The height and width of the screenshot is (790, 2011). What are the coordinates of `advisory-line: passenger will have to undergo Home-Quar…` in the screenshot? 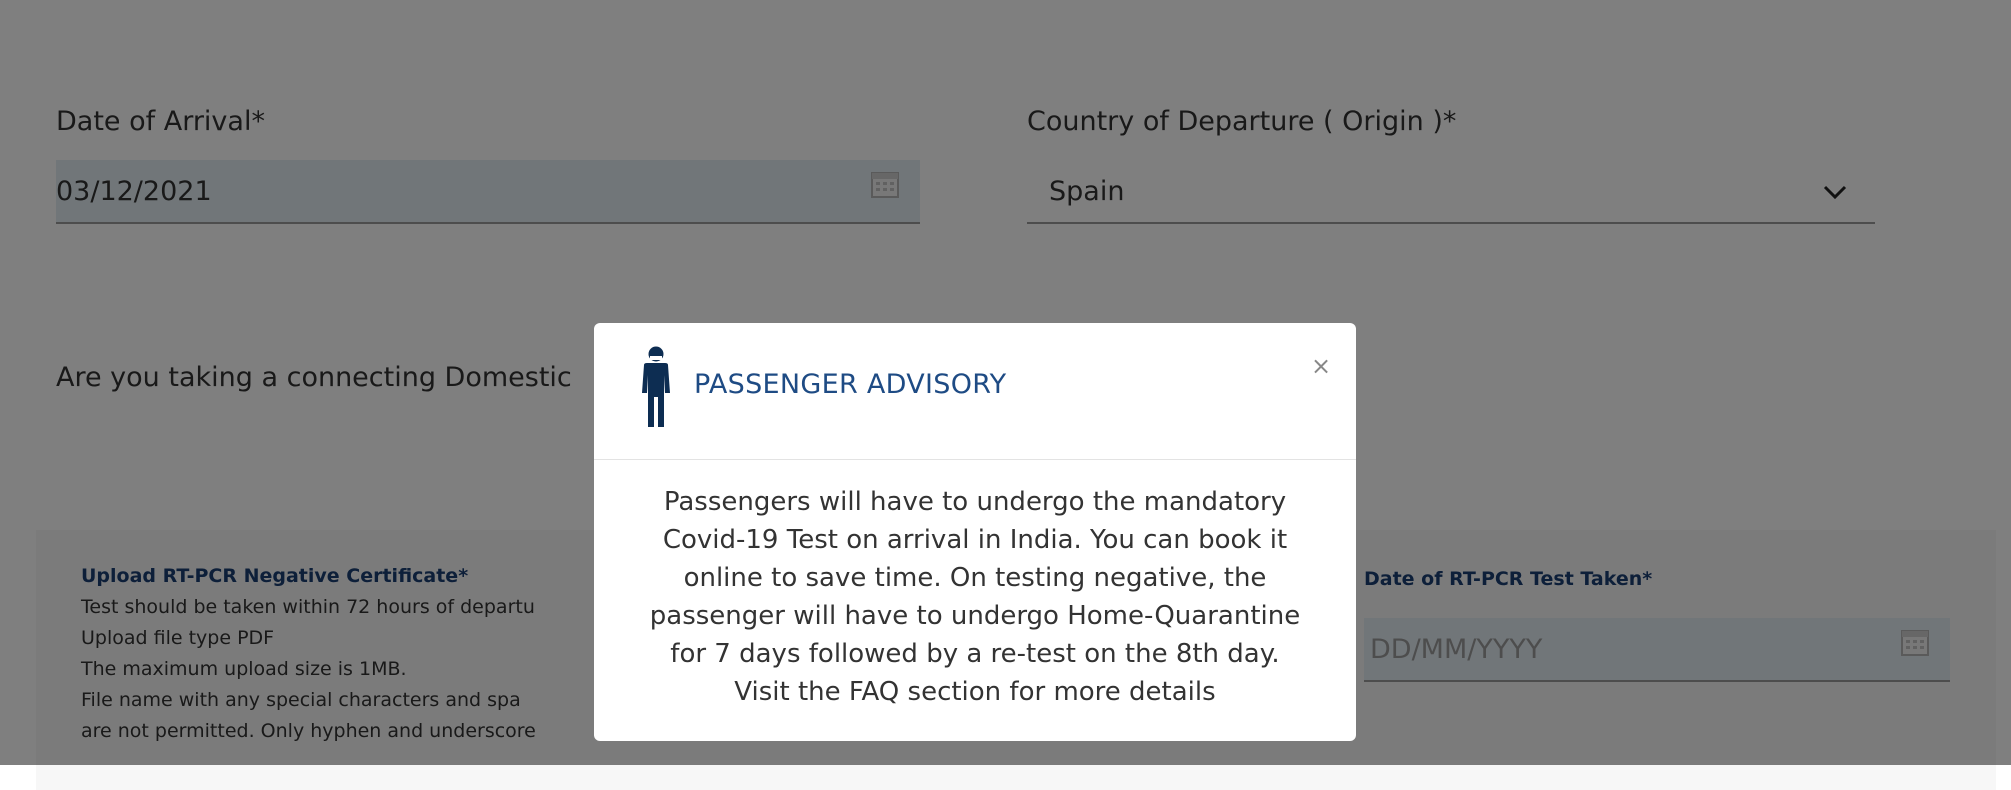 It's located at (975, 616).